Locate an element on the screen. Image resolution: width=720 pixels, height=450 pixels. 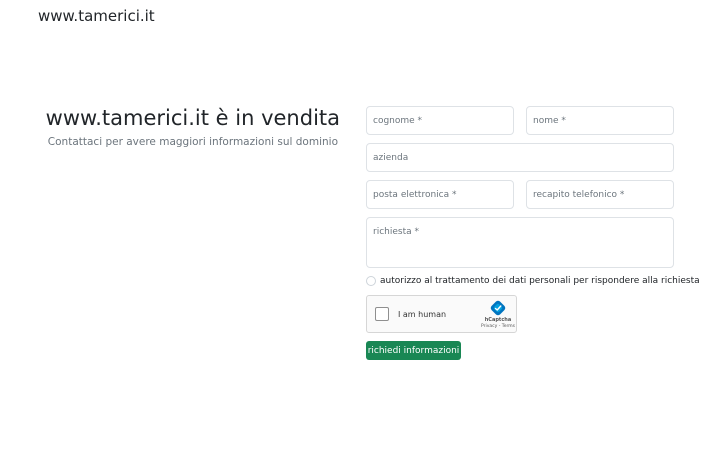
nome-input is located at coordinates (600, 120).